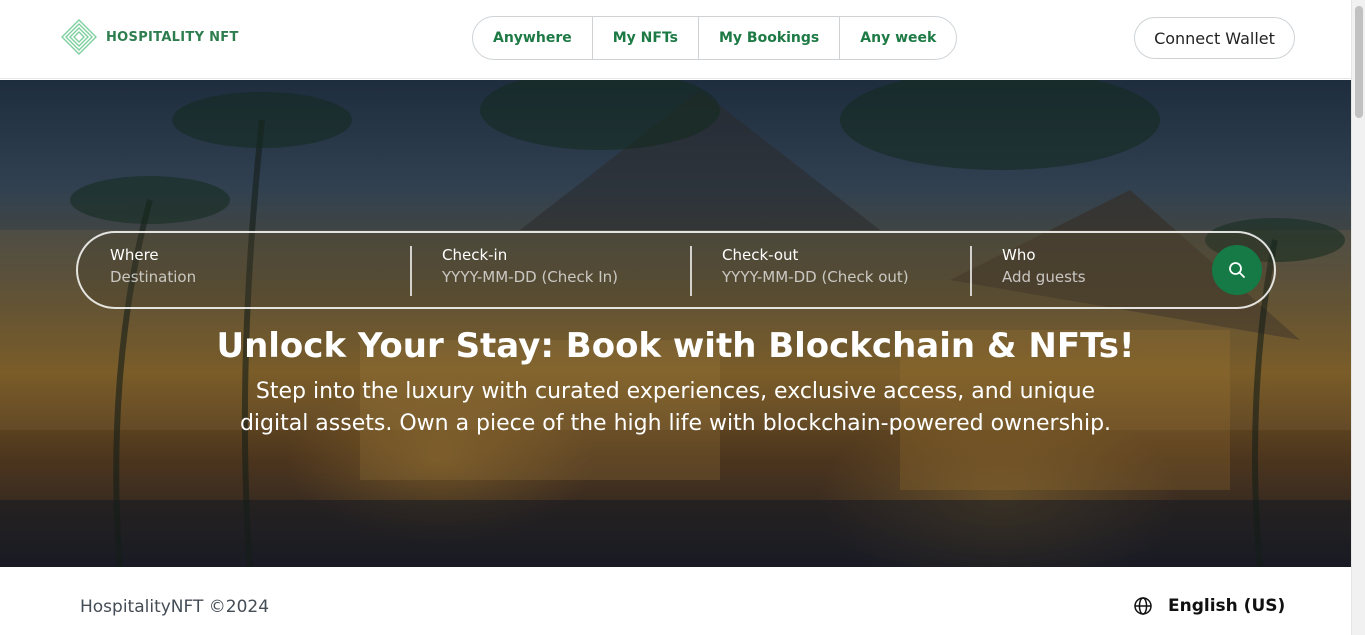 This screenshot has width=1365, height=635. What do you see at coordinates (1019, 255) in the screenshot?
I see `who-label: Who` at bounding box center [1019, 255].